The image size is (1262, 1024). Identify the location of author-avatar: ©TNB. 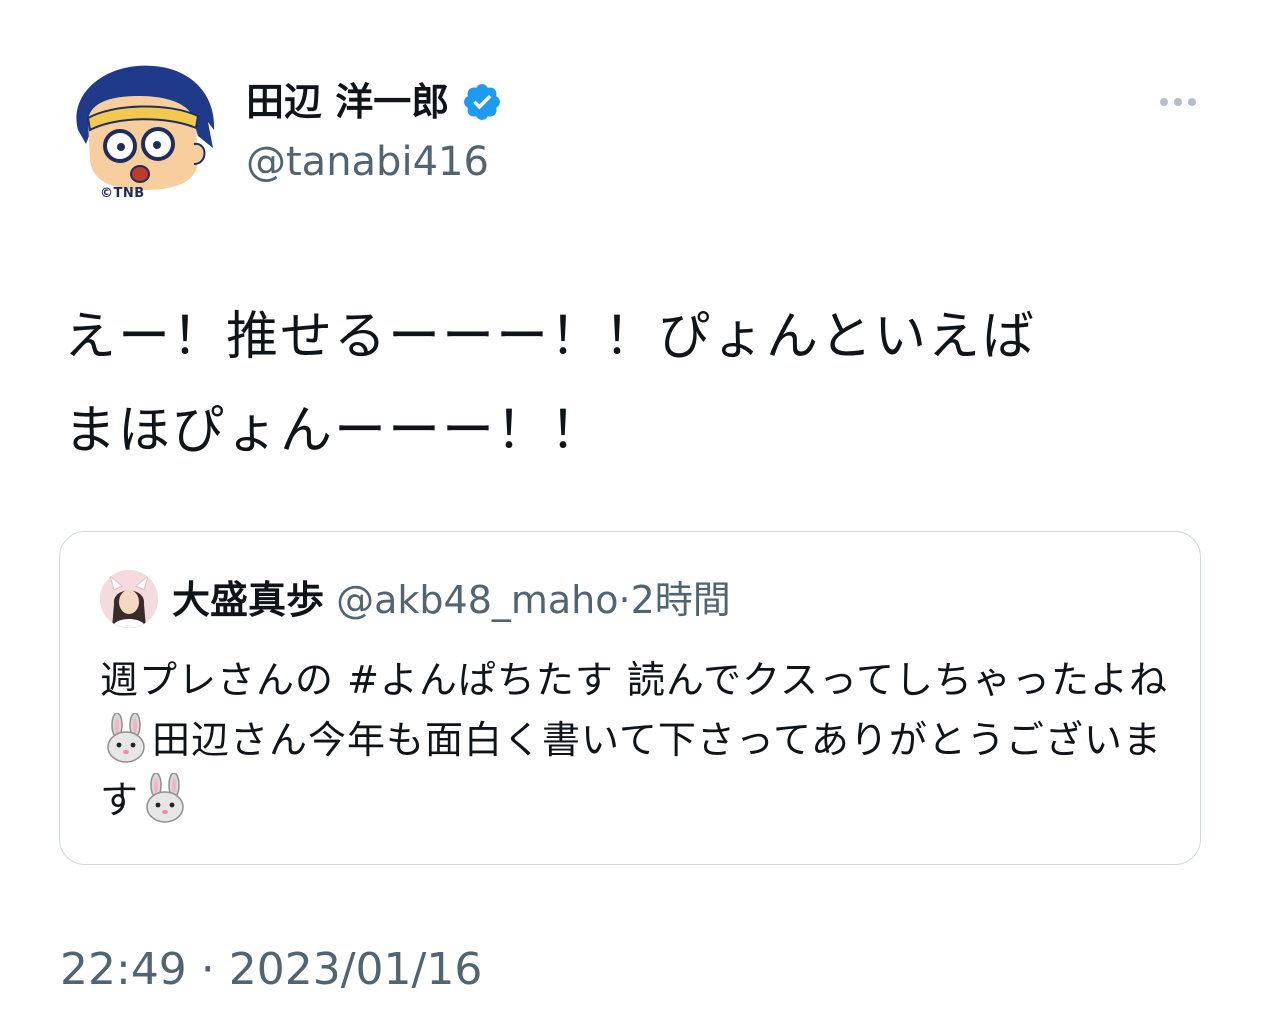
(139, 133).